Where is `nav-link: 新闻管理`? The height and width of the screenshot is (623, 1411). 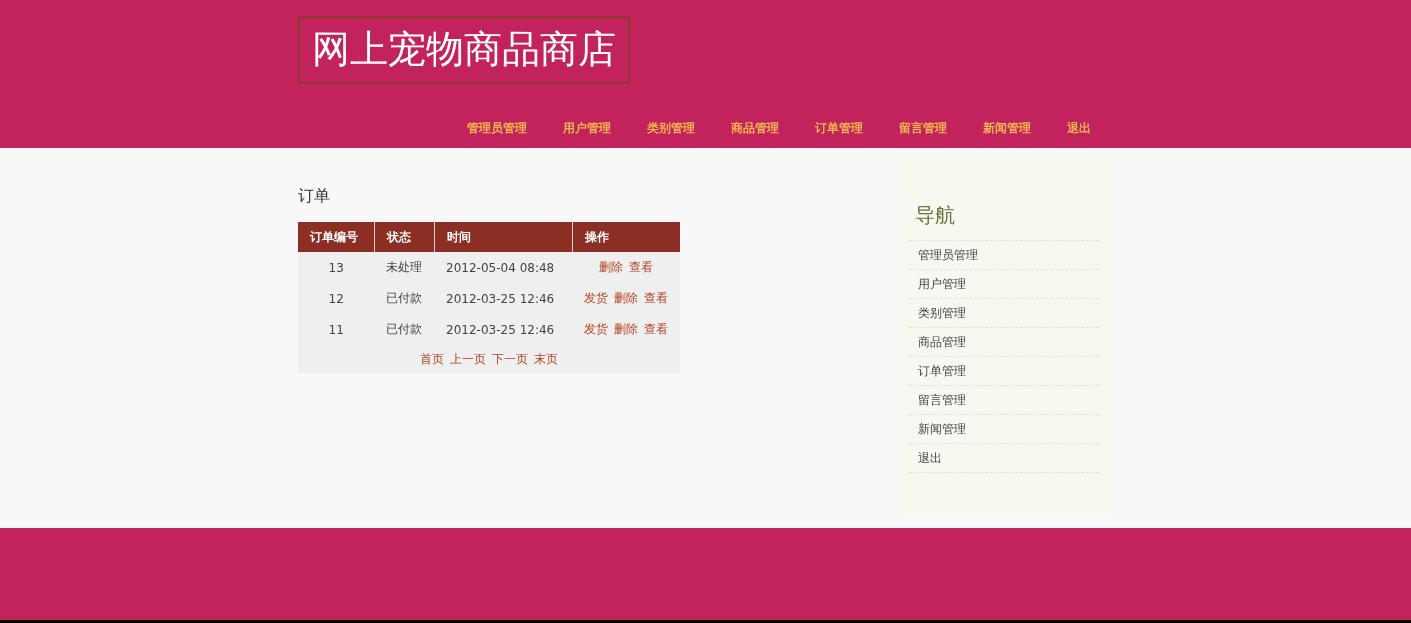 nav-link: 新闻管理 is located at coordinates (989, 128).